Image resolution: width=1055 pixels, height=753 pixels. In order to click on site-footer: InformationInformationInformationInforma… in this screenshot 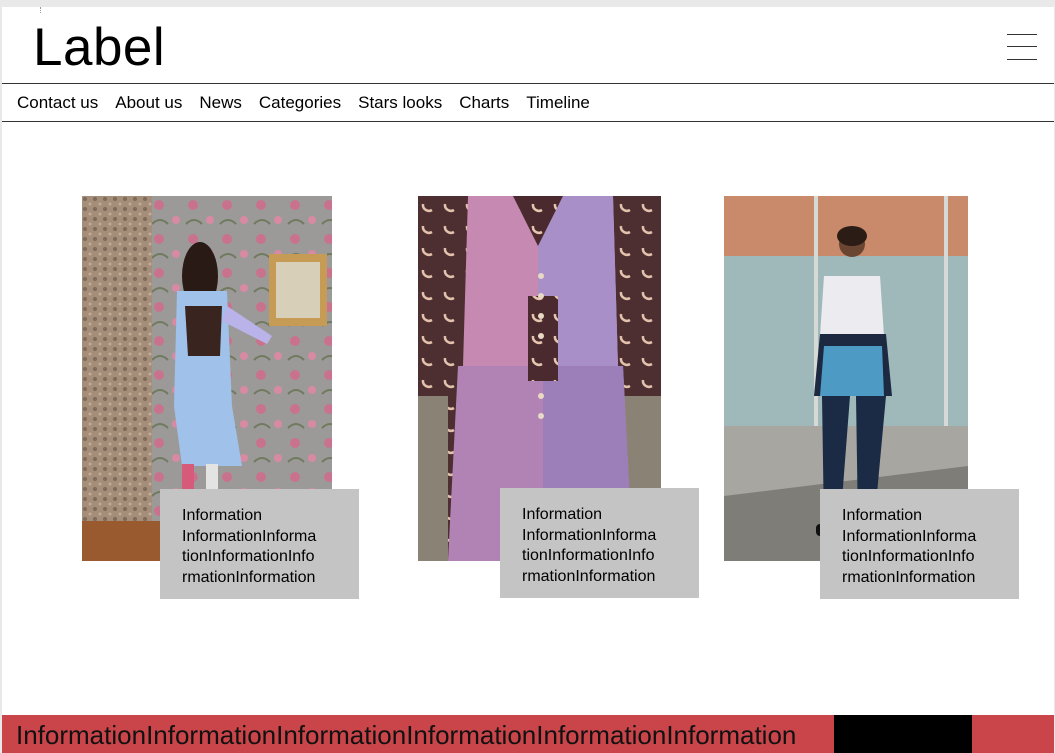, I will do `click(528, 734)`.